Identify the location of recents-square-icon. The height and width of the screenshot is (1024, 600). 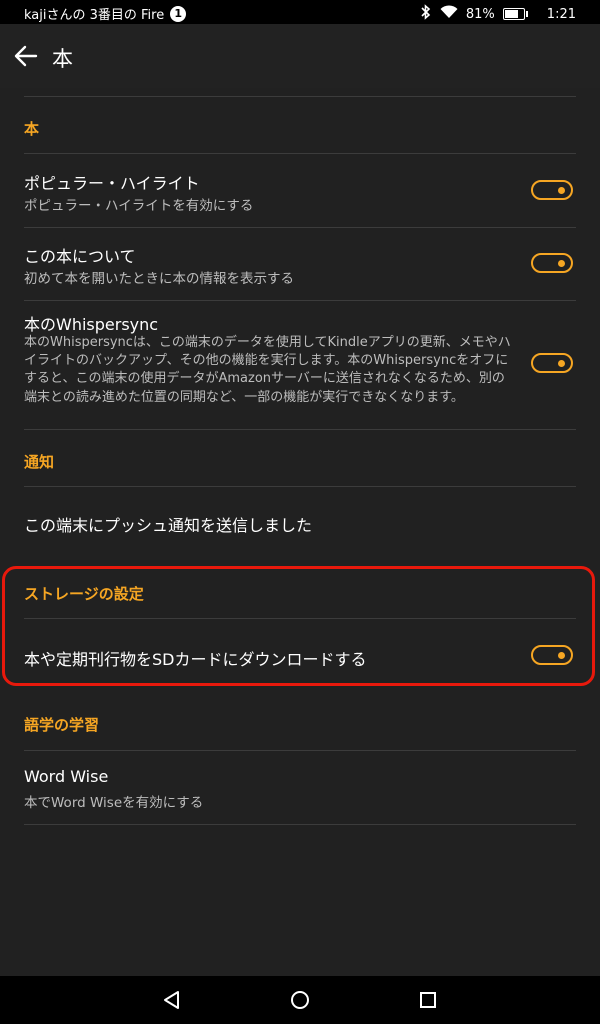
(428, 1000).